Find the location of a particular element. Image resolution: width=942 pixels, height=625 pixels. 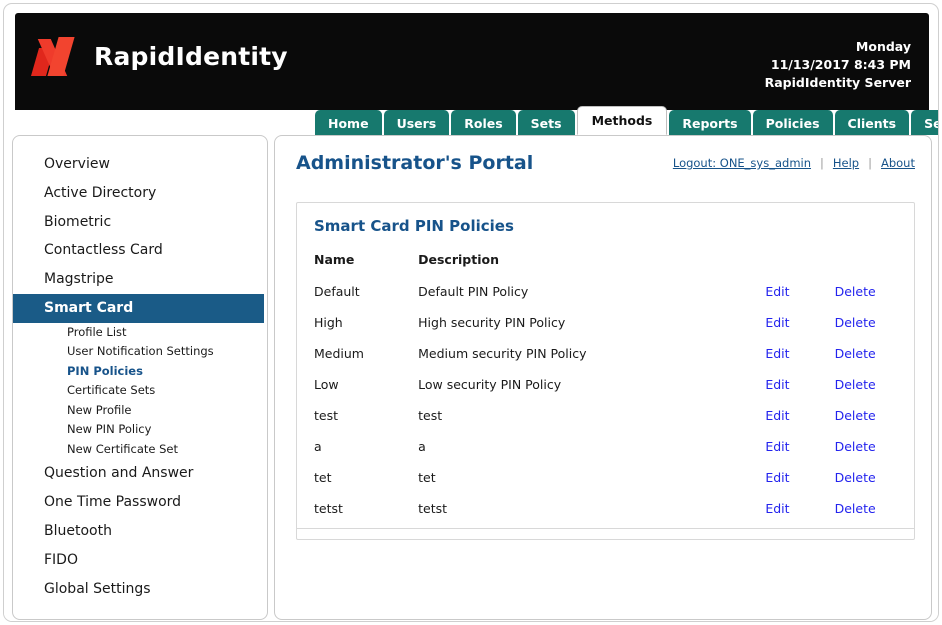

sidebar-item-global-settings: Global Settings is located at coordinates (140, 589).